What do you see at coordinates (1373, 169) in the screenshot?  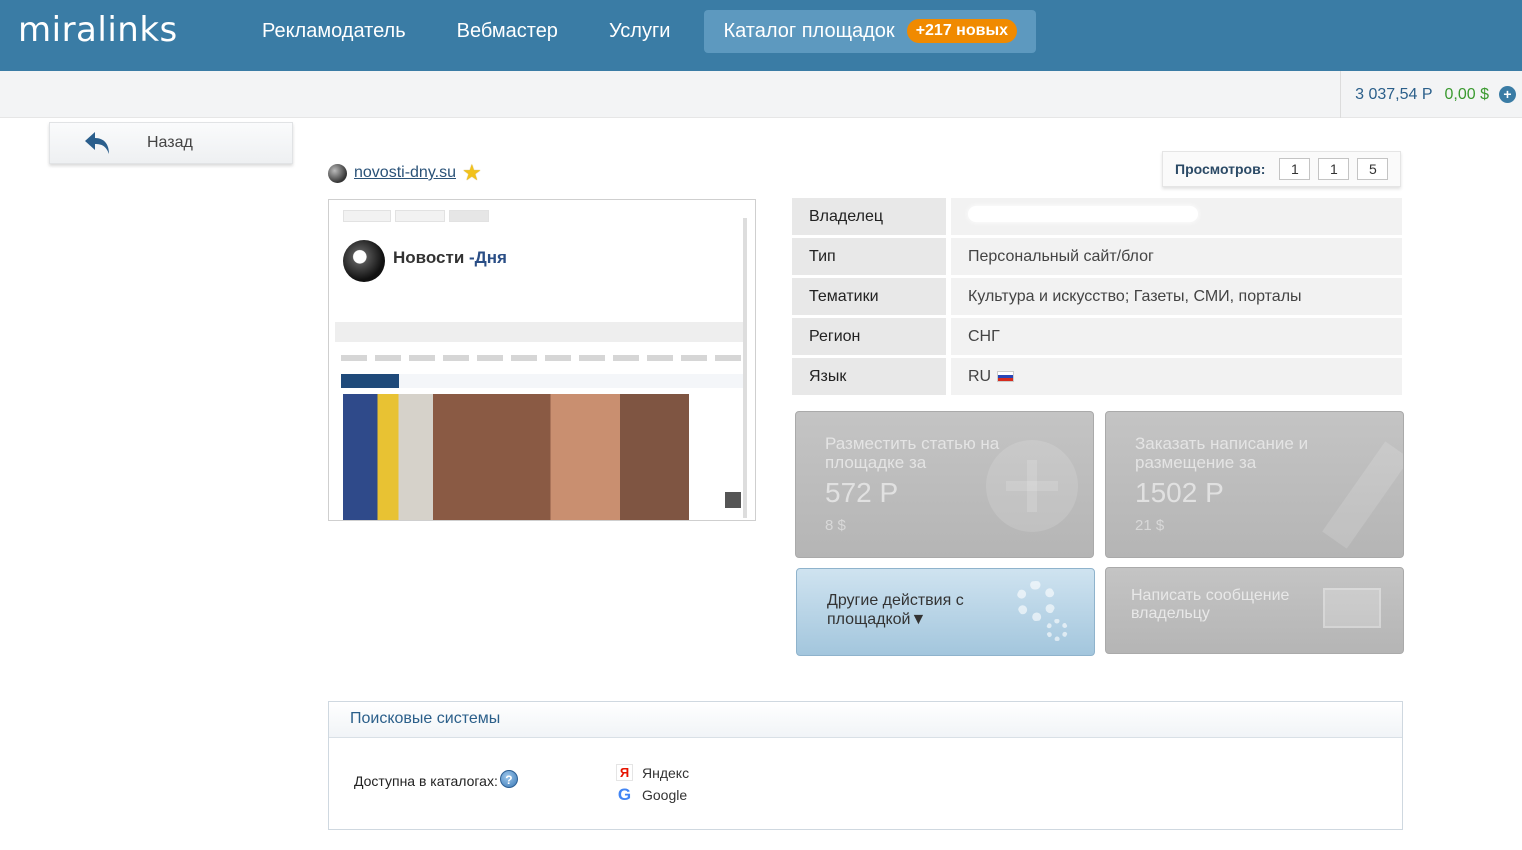 I see `views-value: 5` at bounding box center [1373, 169].